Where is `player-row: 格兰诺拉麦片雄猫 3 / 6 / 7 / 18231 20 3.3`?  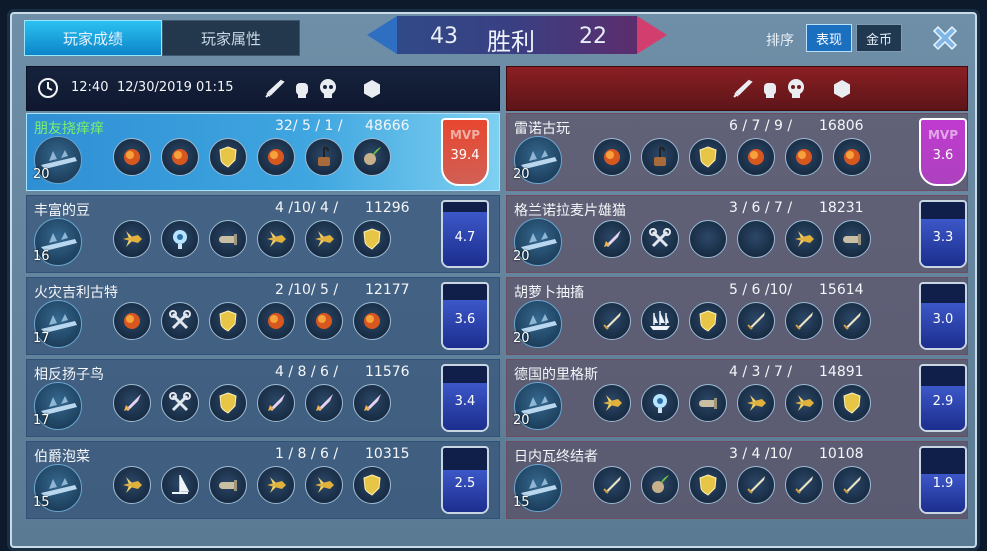
player-row: 格兰诺拉麦片雄猫 3 / 6 / 7 / 18231 20 3.3 is located at coordinates (737, 234).